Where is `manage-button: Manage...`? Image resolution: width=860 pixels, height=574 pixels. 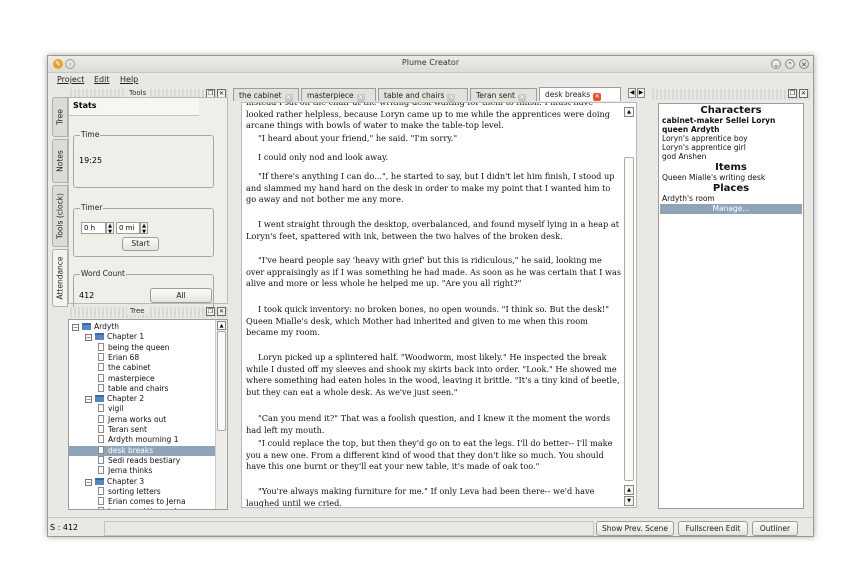
manage-button: Manage... is located at coordinates (731, 209).